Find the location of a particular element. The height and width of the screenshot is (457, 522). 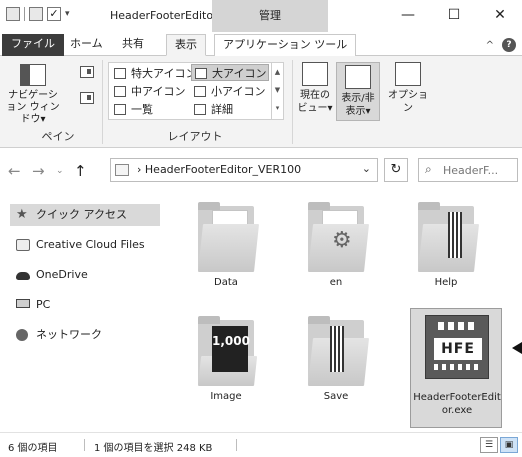

minimize-button: — is located at coordinates (408, 16).